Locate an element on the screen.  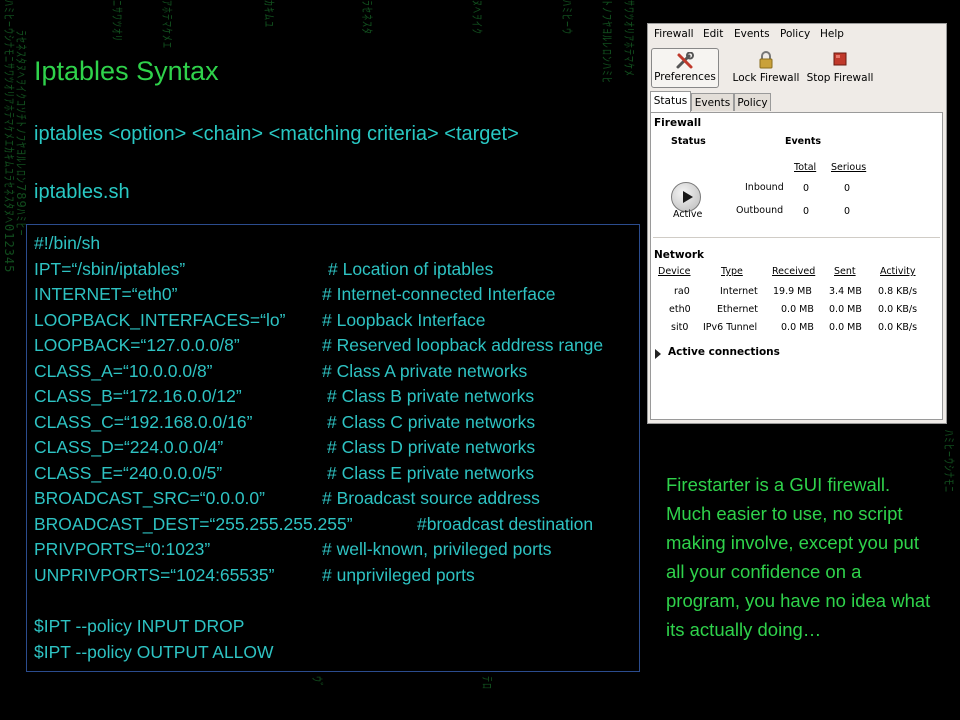
matrix-background: ﾗｾﾈｽﾀ is located at coordinates (367, 18).